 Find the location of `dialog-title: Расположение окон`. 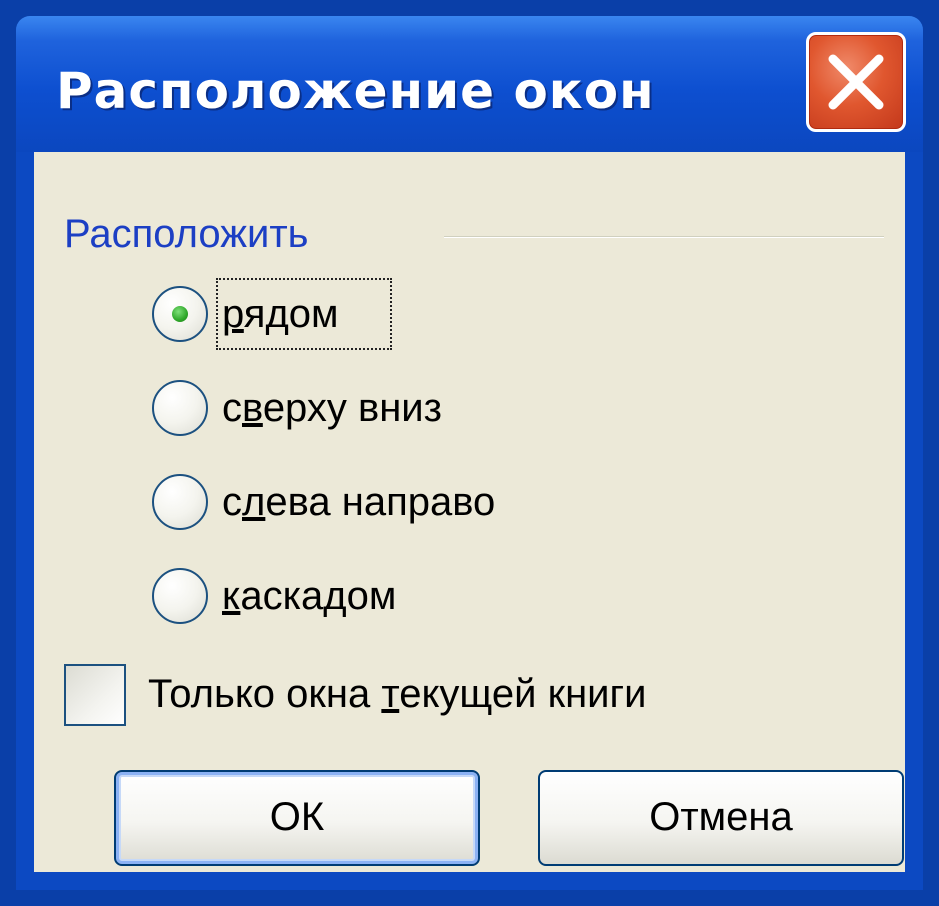

dialog-title: Расположение окон is located at coordinates (355, 91).